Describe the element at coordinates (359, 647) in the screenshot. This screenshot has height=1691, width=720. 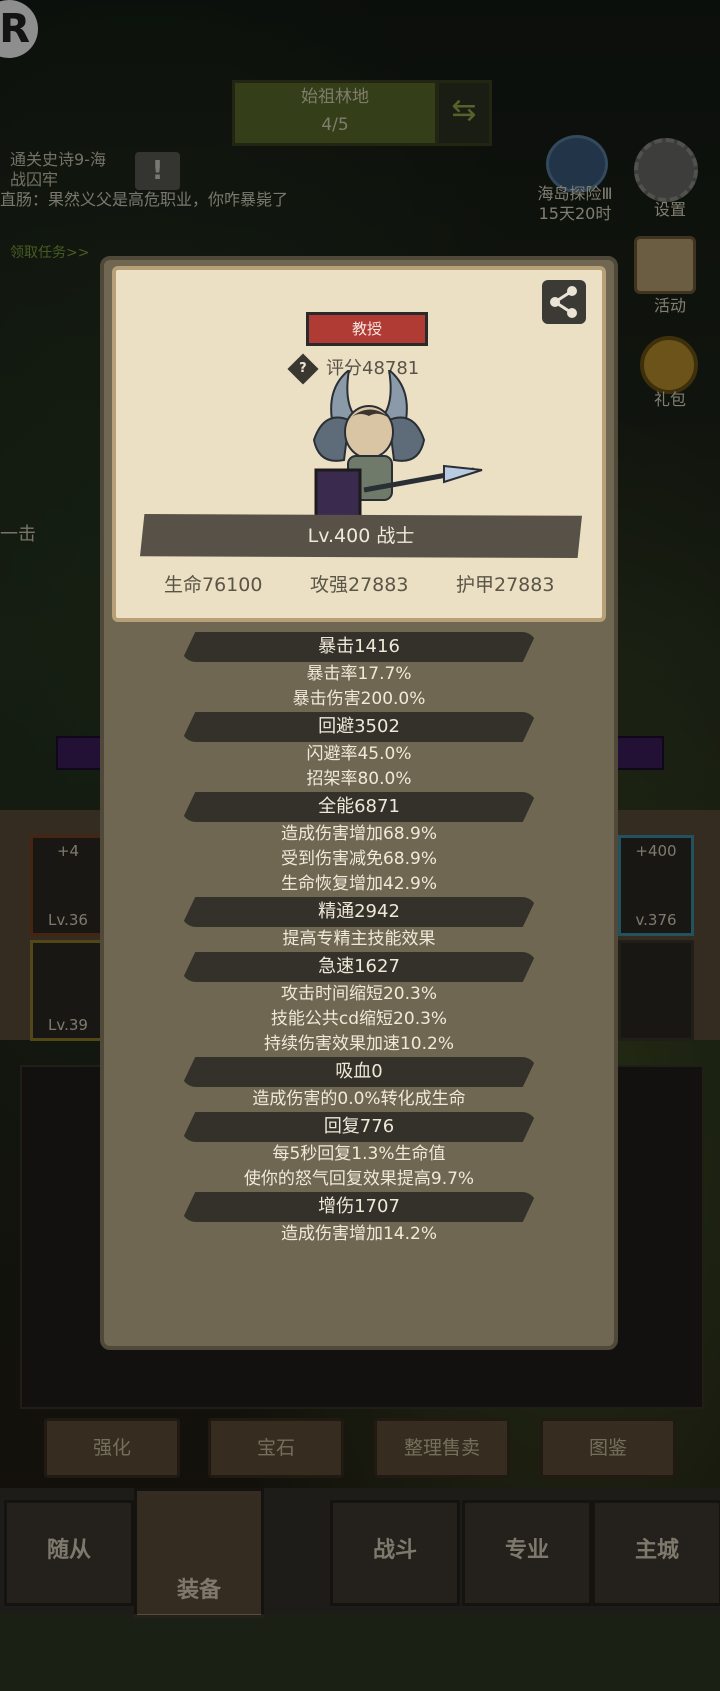
I see `stat-header: 暴击1416` at that location.